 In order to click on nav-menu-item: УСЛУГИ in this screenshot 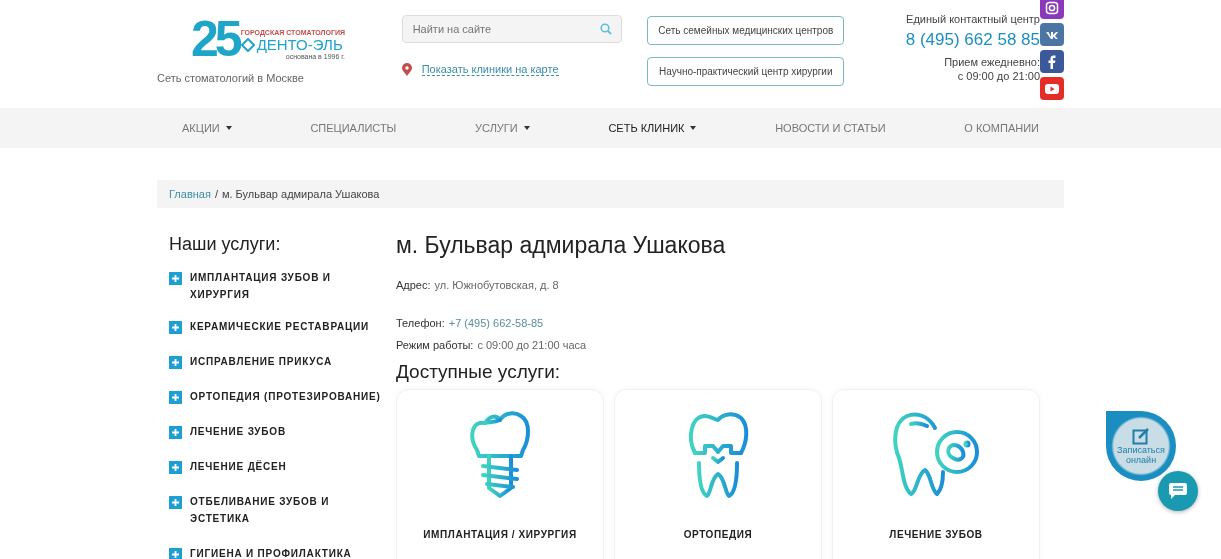, I will do `click(502, 128)`.